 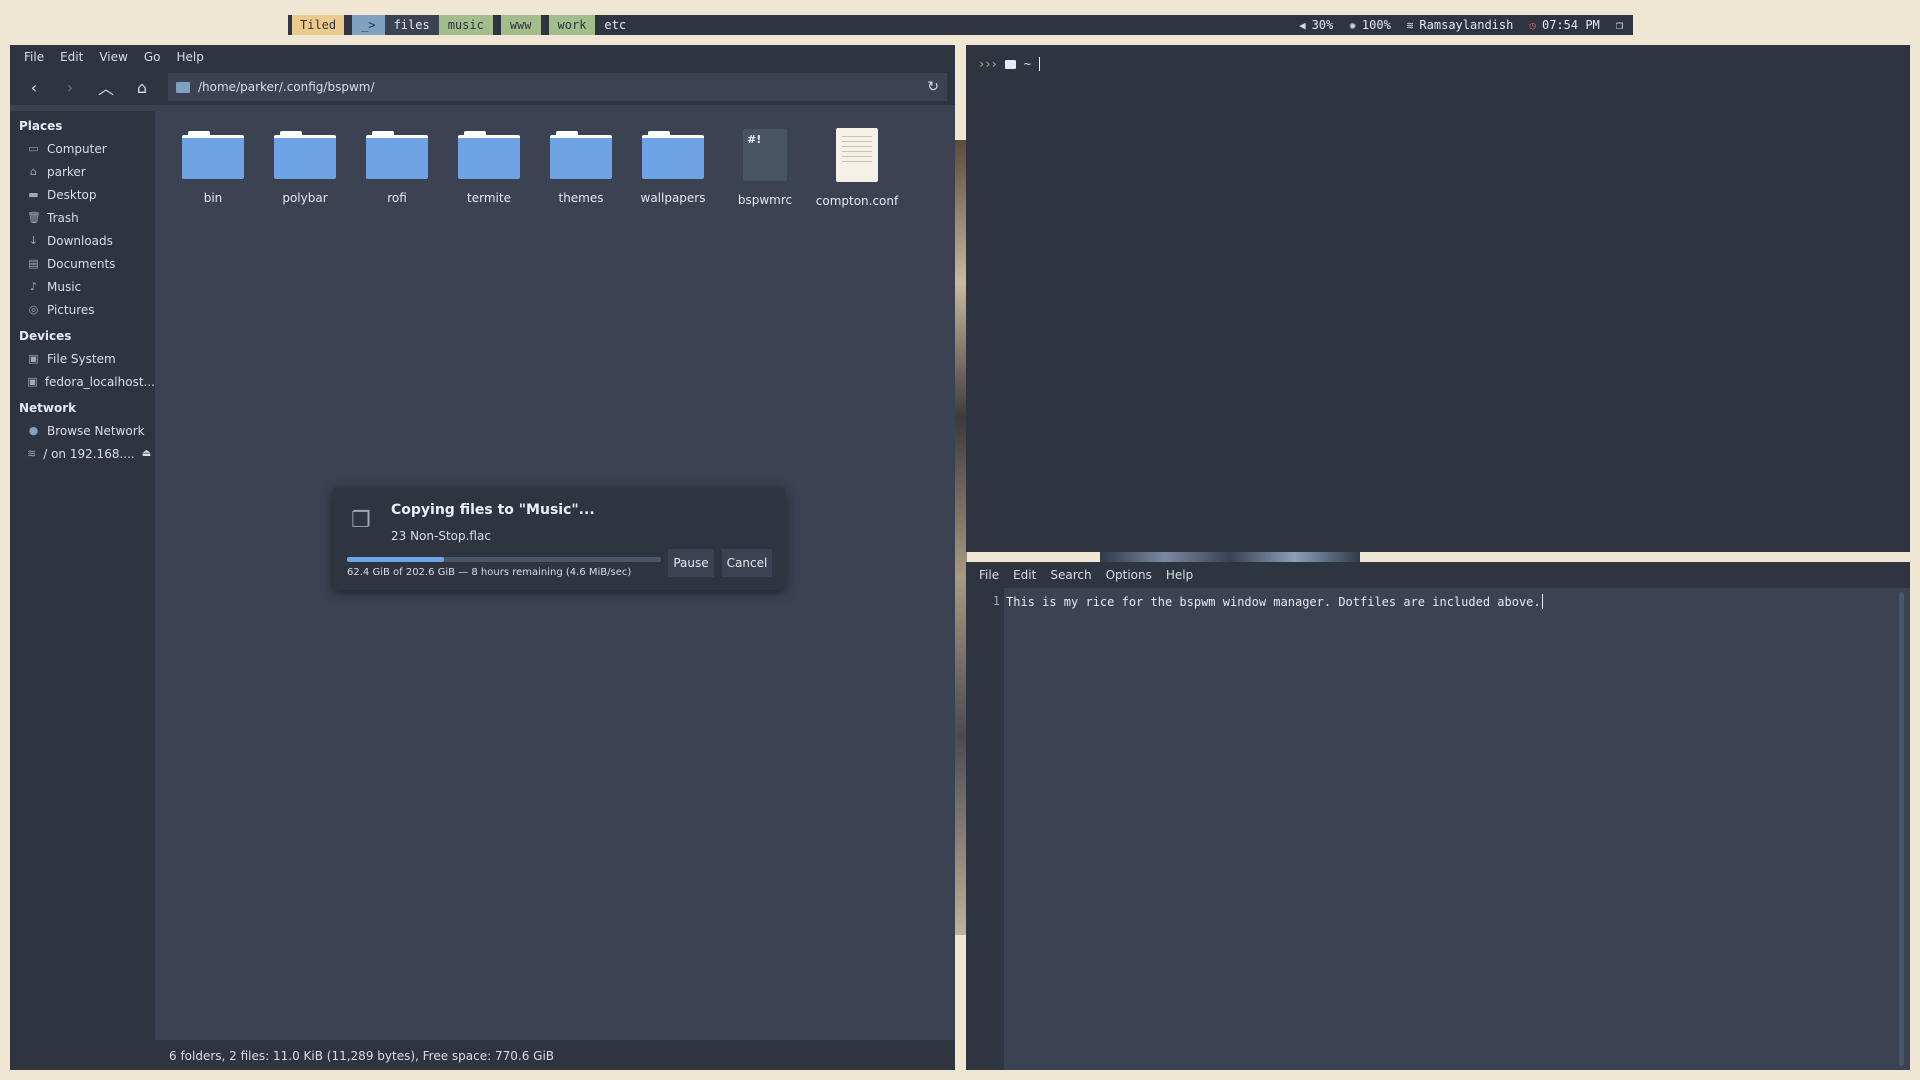 I want to click on clock-module: ◷ 07:54 PM, so click(x=1564, y=25).